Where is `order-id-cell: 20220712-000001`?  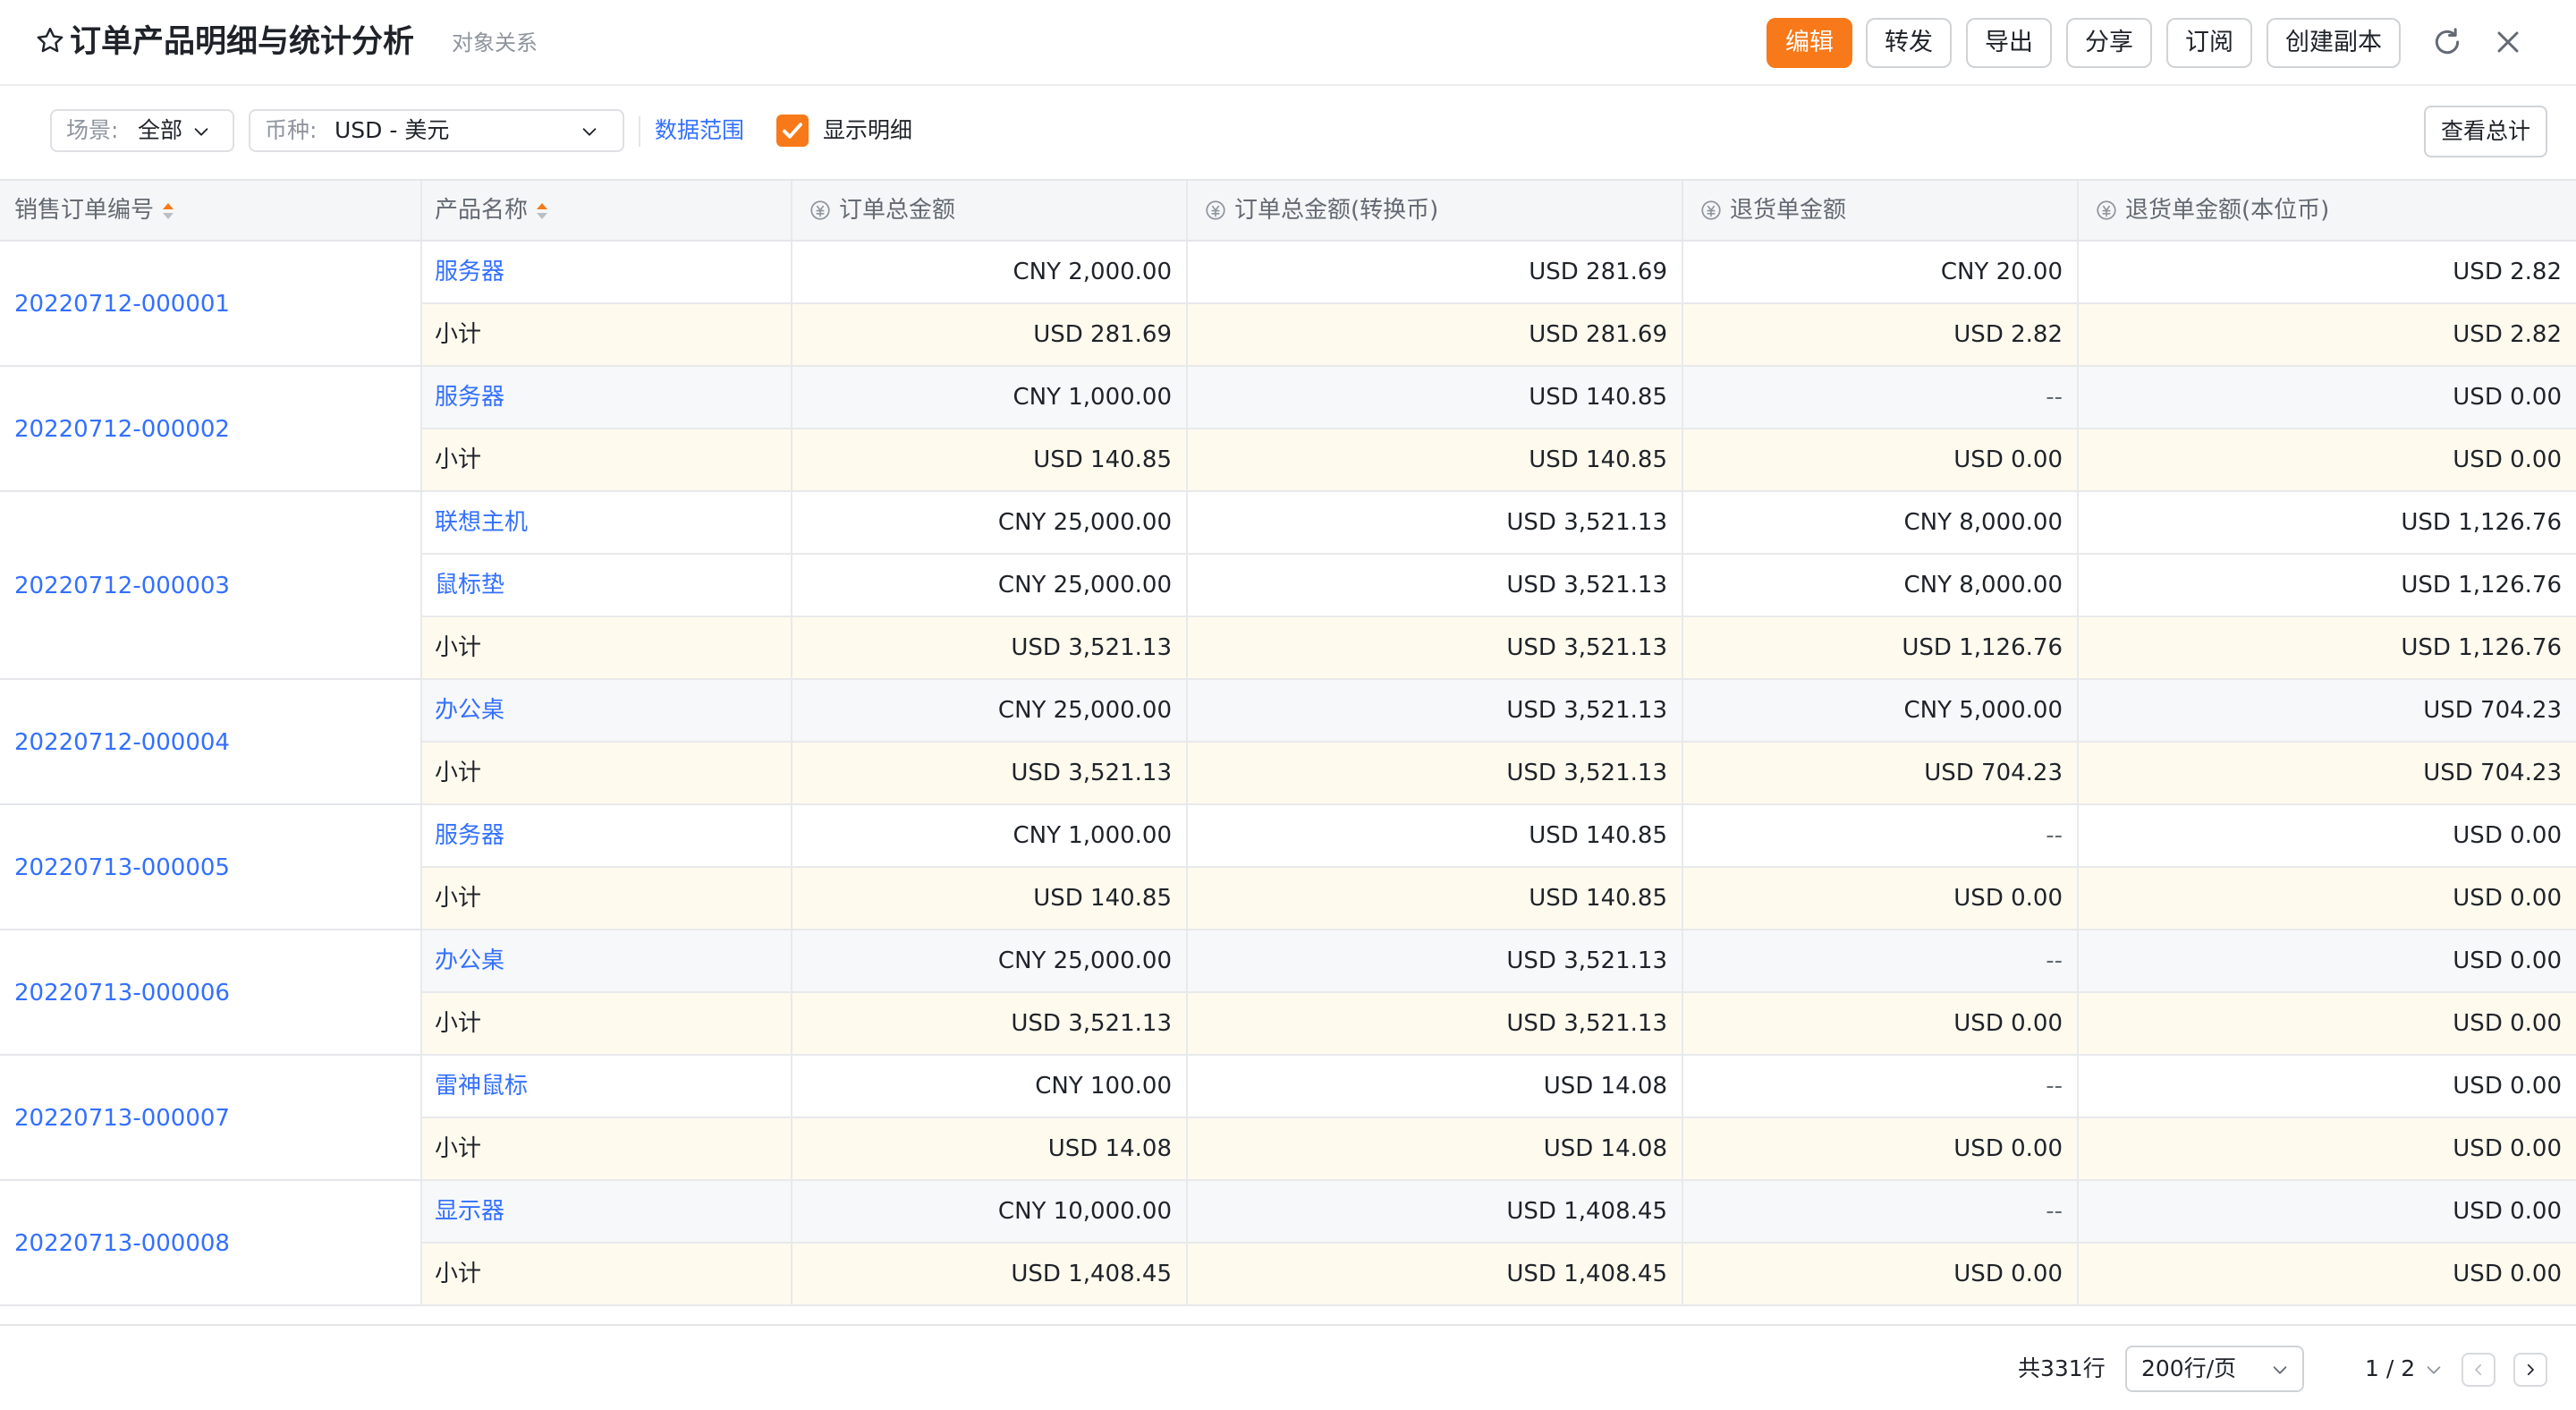
order-id-cell: 20220712-000001 is located at coordinates (211, 304).